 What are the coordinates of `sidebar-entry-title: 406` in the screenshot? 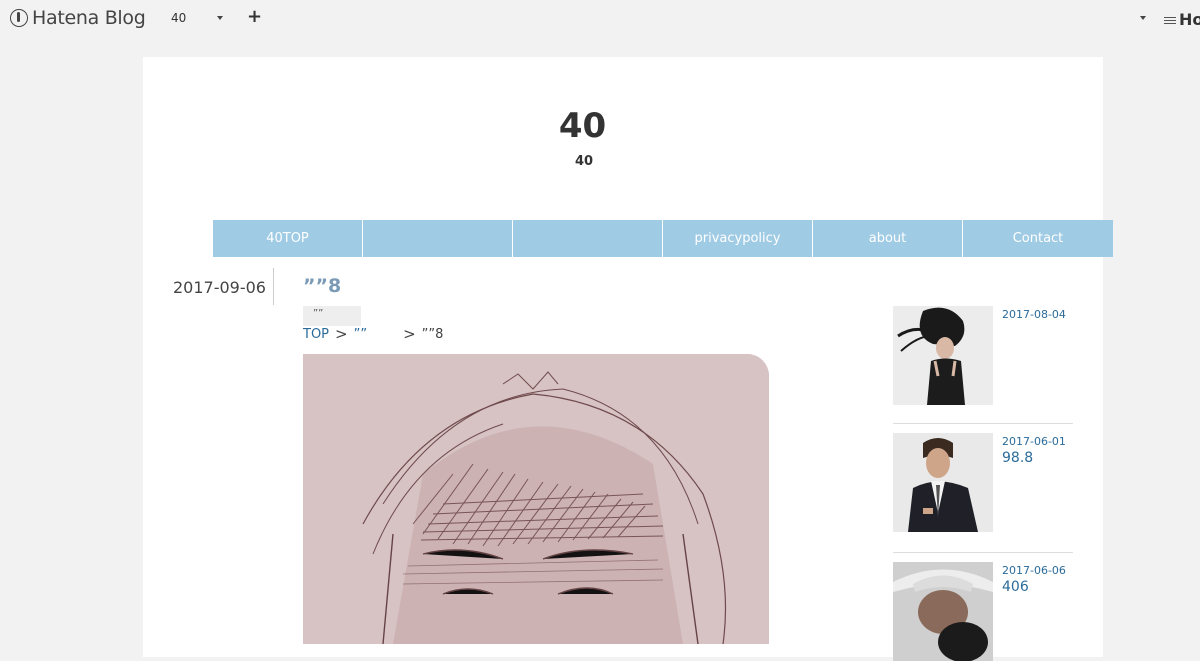 It's located at (1015, 587).